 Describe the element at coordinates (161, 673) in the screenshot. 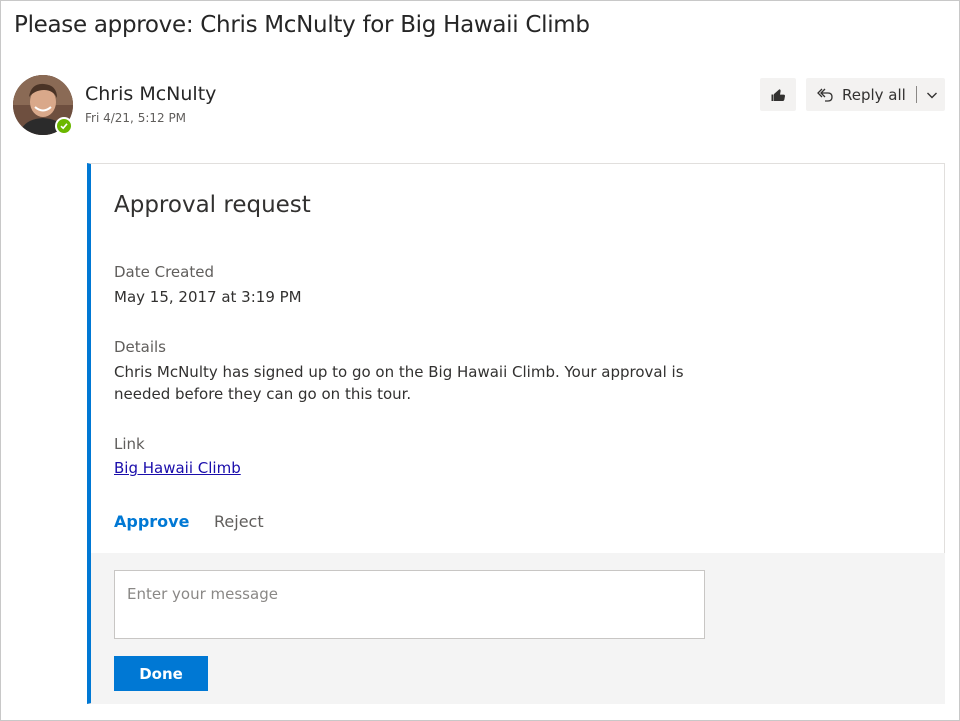

I see `done-button: Done` at that location.